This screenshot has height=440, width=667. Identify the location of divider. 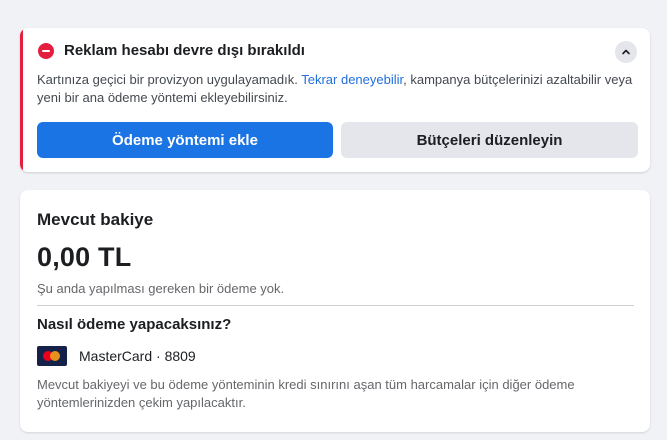
(335, 305).